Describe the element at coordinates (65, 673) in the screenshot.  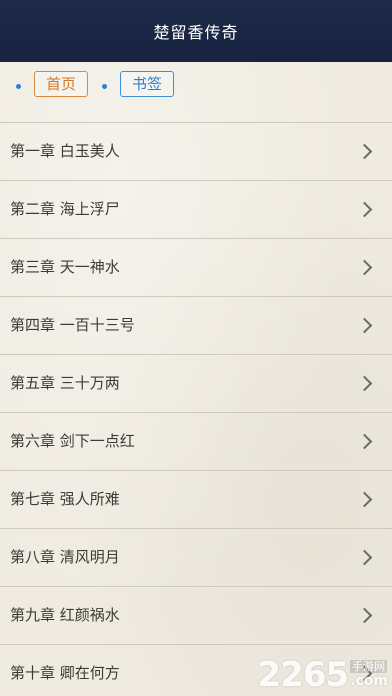
I see `chapter-title: 第十章 卿在何方` at that location.